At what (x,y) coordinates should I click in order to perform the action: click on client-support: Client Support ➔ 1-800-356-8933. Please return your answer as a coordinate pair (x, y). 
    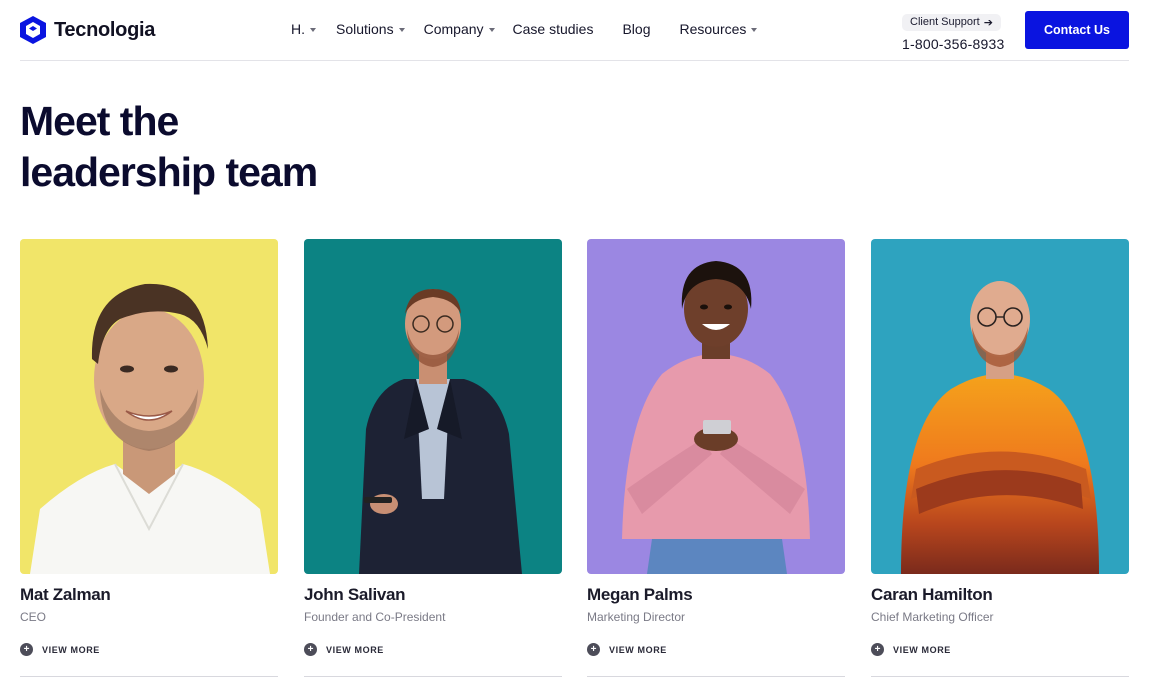
    Looking at the image, I should click on (953, 32).